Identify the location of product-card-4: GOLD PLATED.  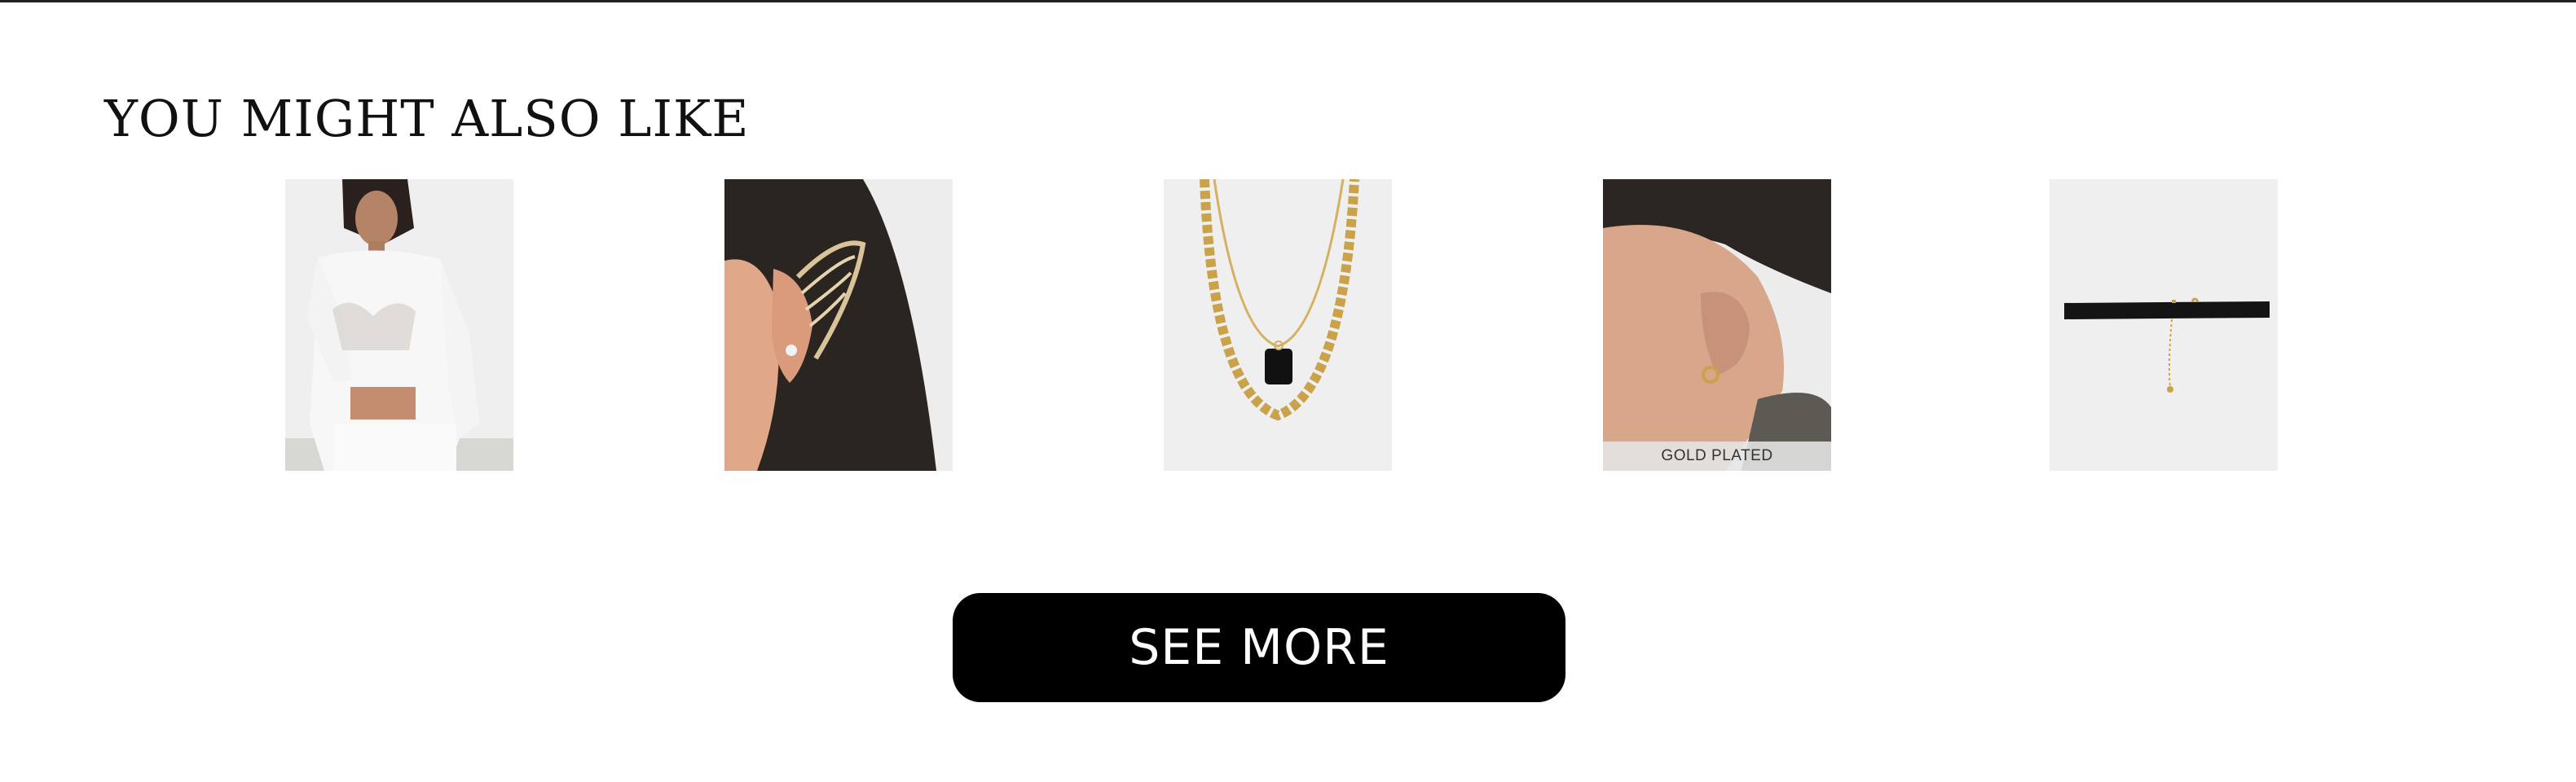
(1717, 325).